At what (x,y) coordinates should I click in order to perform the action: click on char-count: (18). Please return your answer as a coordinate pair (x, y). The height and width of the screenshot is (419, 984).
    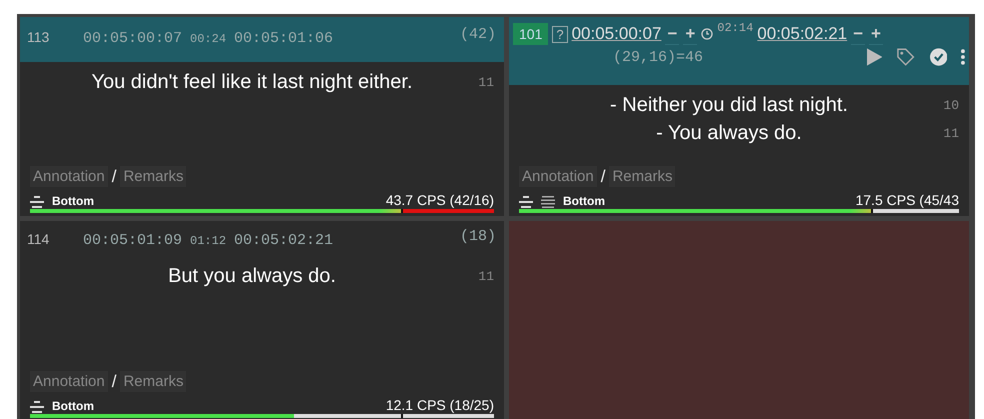
    Looking at the image, I should click on (478, 236).